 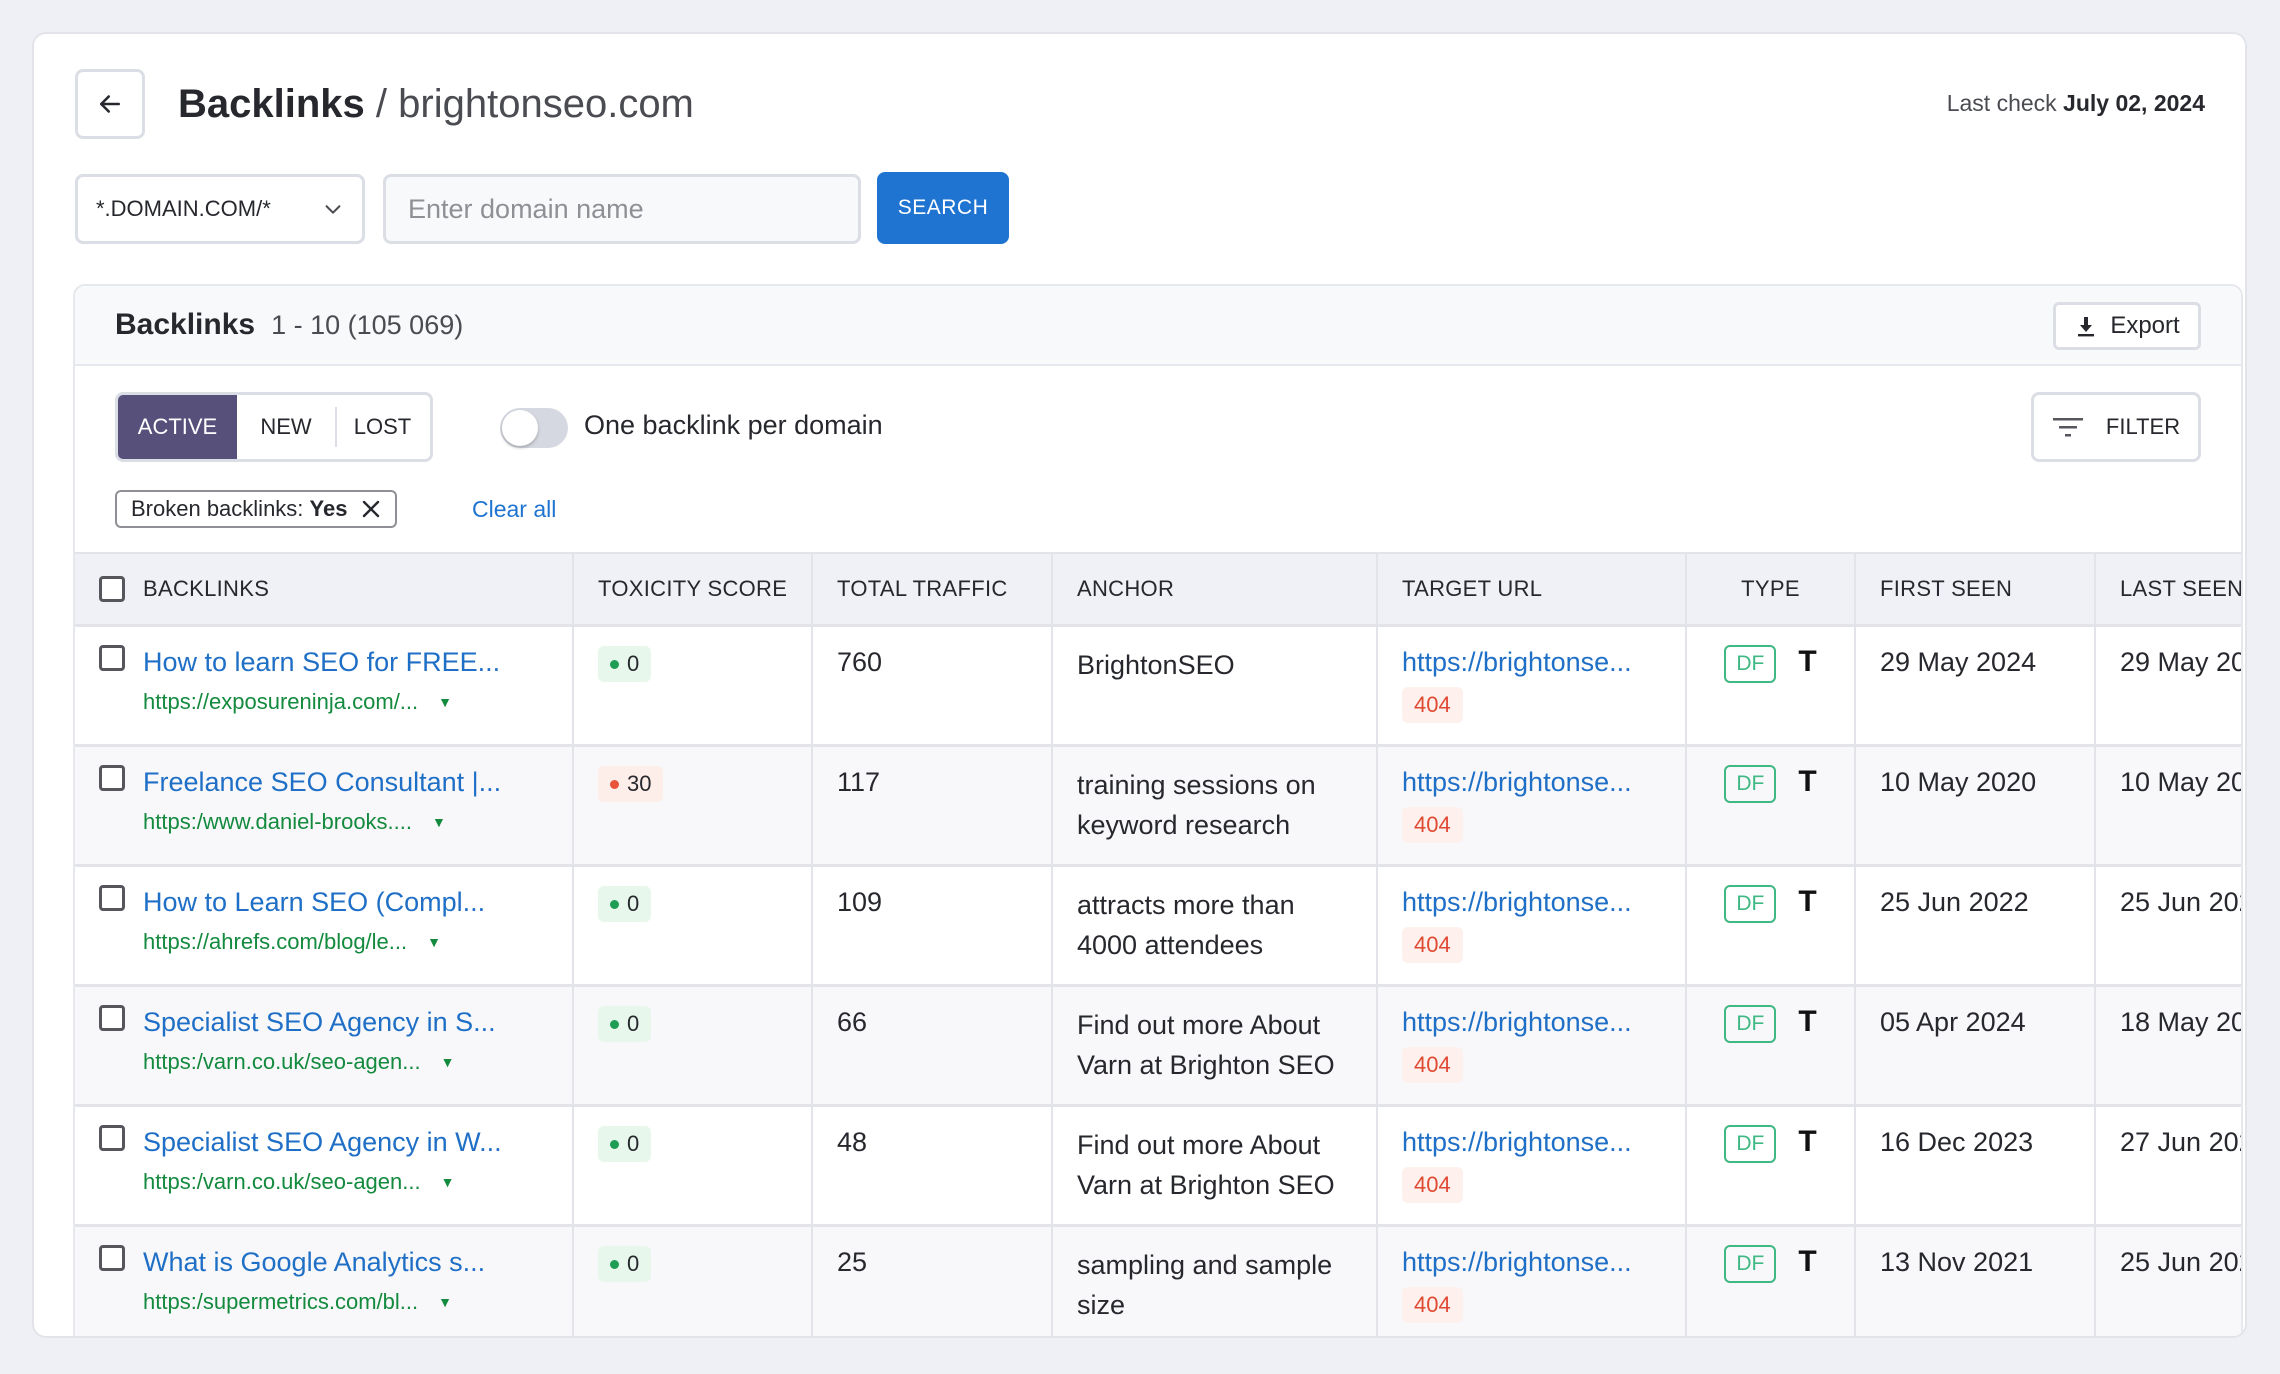 What do you see at coordinates (1215, 589) in the screenshot?
I see `column-header-anchor: ANCHOR` at bounding box center [1215, 589].